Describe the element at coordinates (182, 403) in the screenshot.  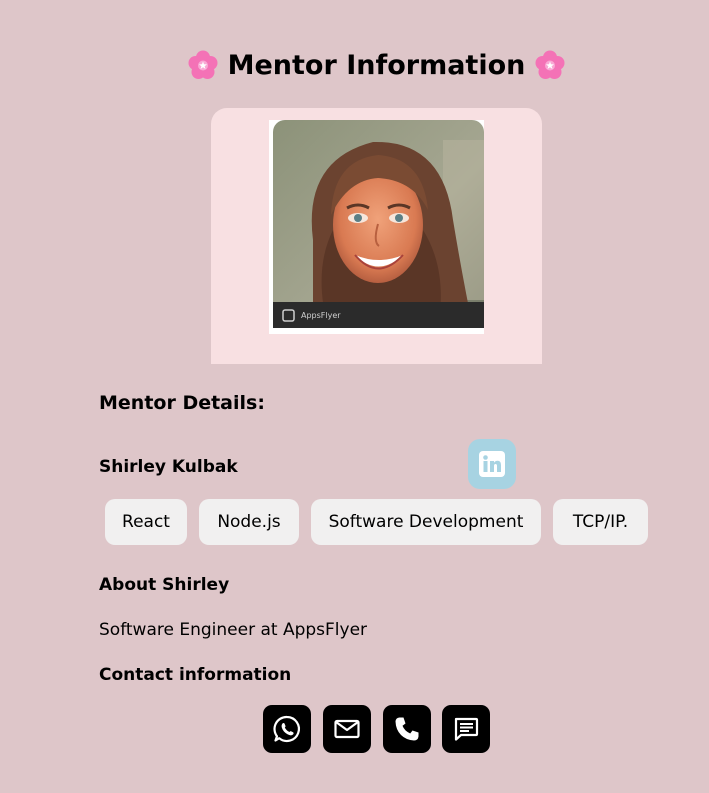
I see `mentor-details-heading: Mentor Details:` at that location.